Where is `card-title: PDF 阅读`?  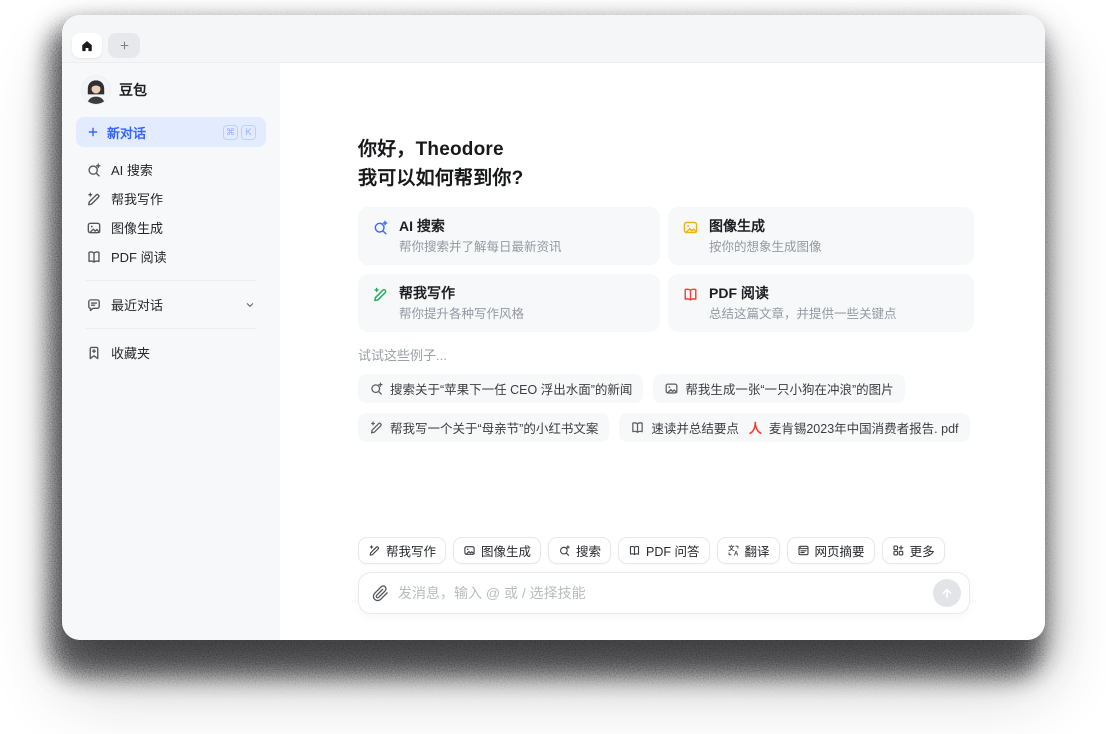 card-title: PDF 阅读 is located at coordinates (739, 293).